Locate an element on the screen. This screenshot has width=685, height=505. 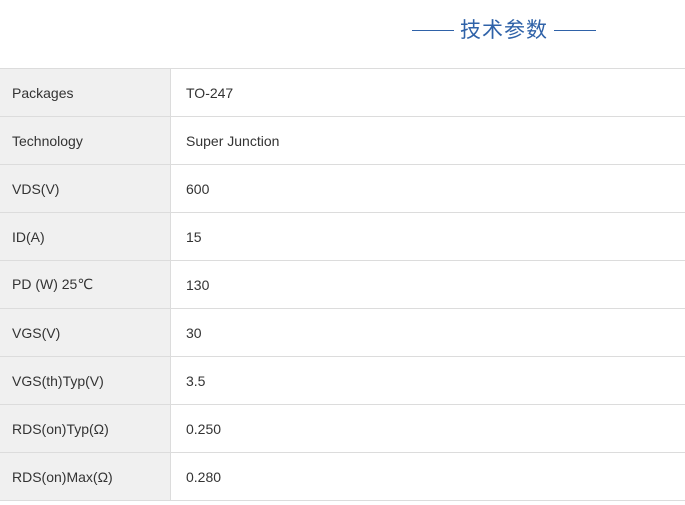
spec-value: TO-247 is located at coordinates (427, 92).